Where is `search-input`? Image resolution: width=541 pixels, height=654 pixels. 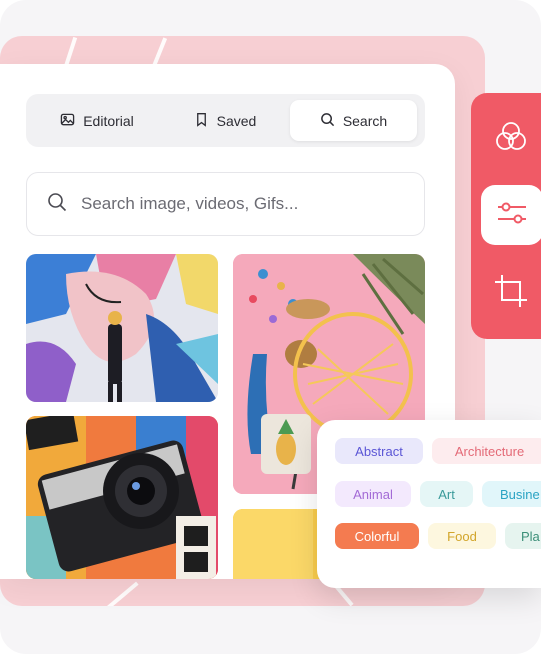
search-input is located at coordinates (241, 204).